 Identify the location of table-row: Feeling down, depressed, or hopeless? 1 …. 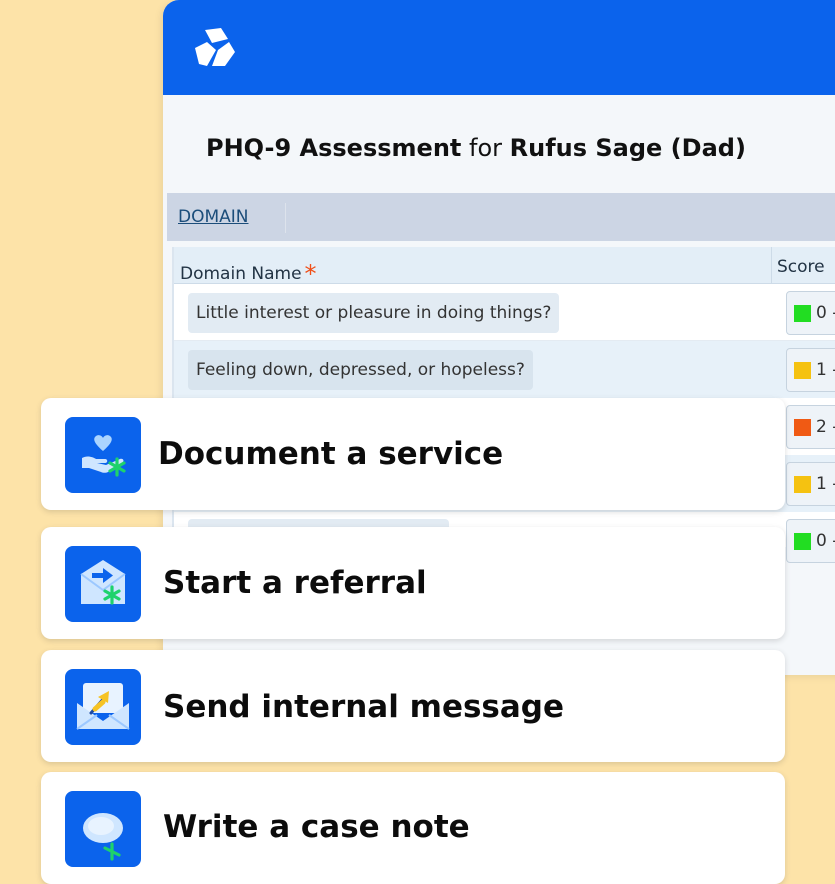
(504, 369).